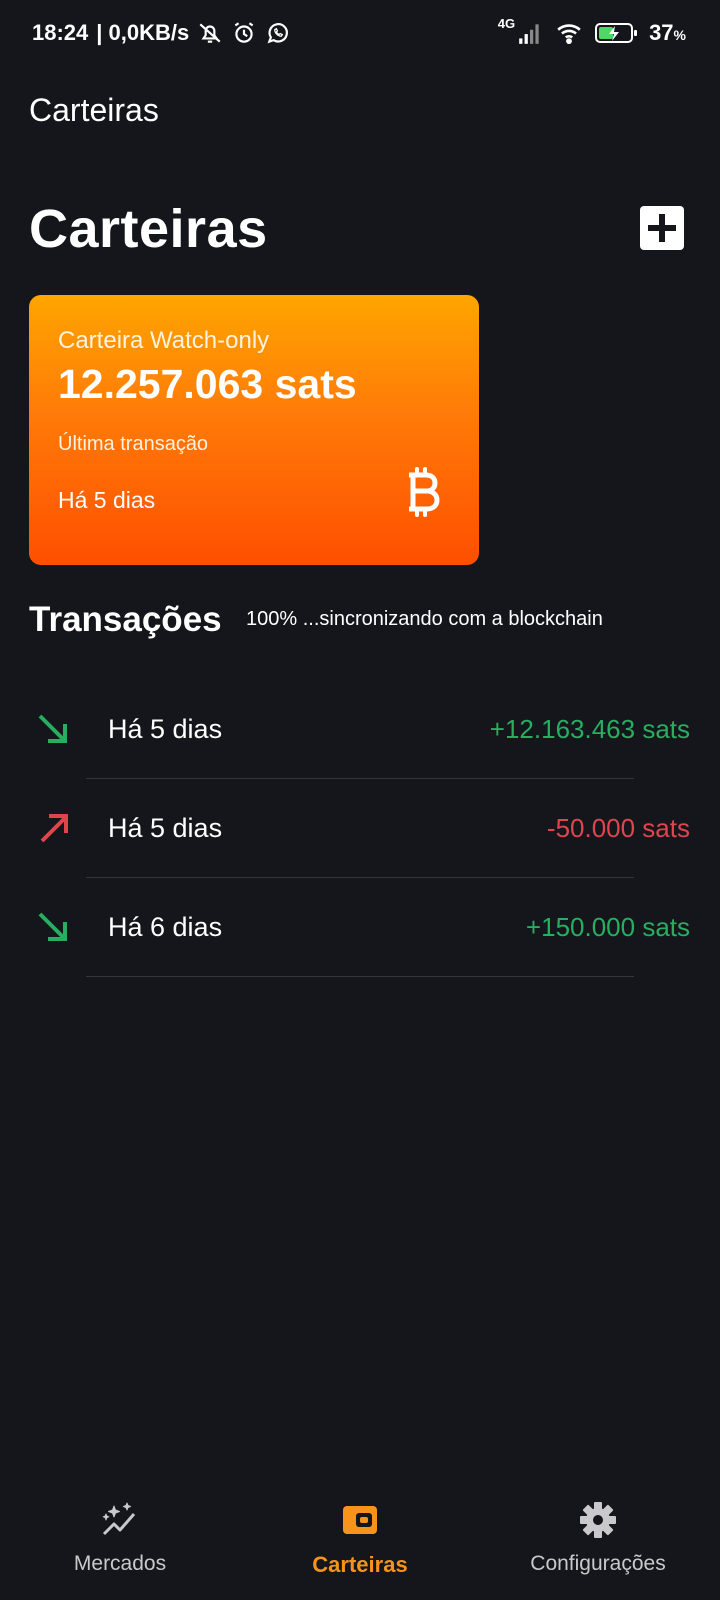 This screenshot has height=1600, width=720. What do you see at coordinates (589, 729) in the screenshot?
I see `transaction-amount: +12.163.463 sats` at bounding box center [589, 729].